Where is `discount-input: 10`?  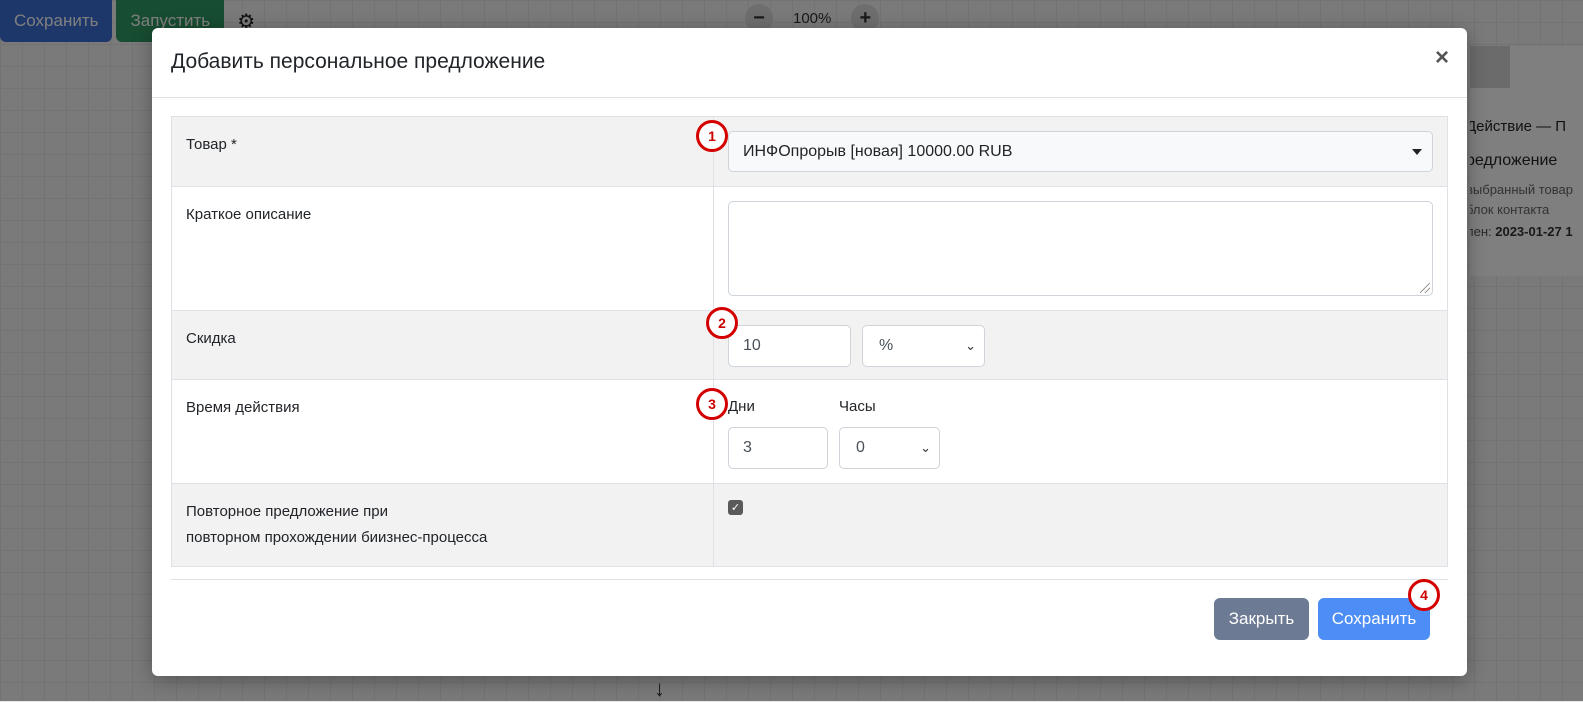
discount-input: 10 is located at coordinates (789, 346).